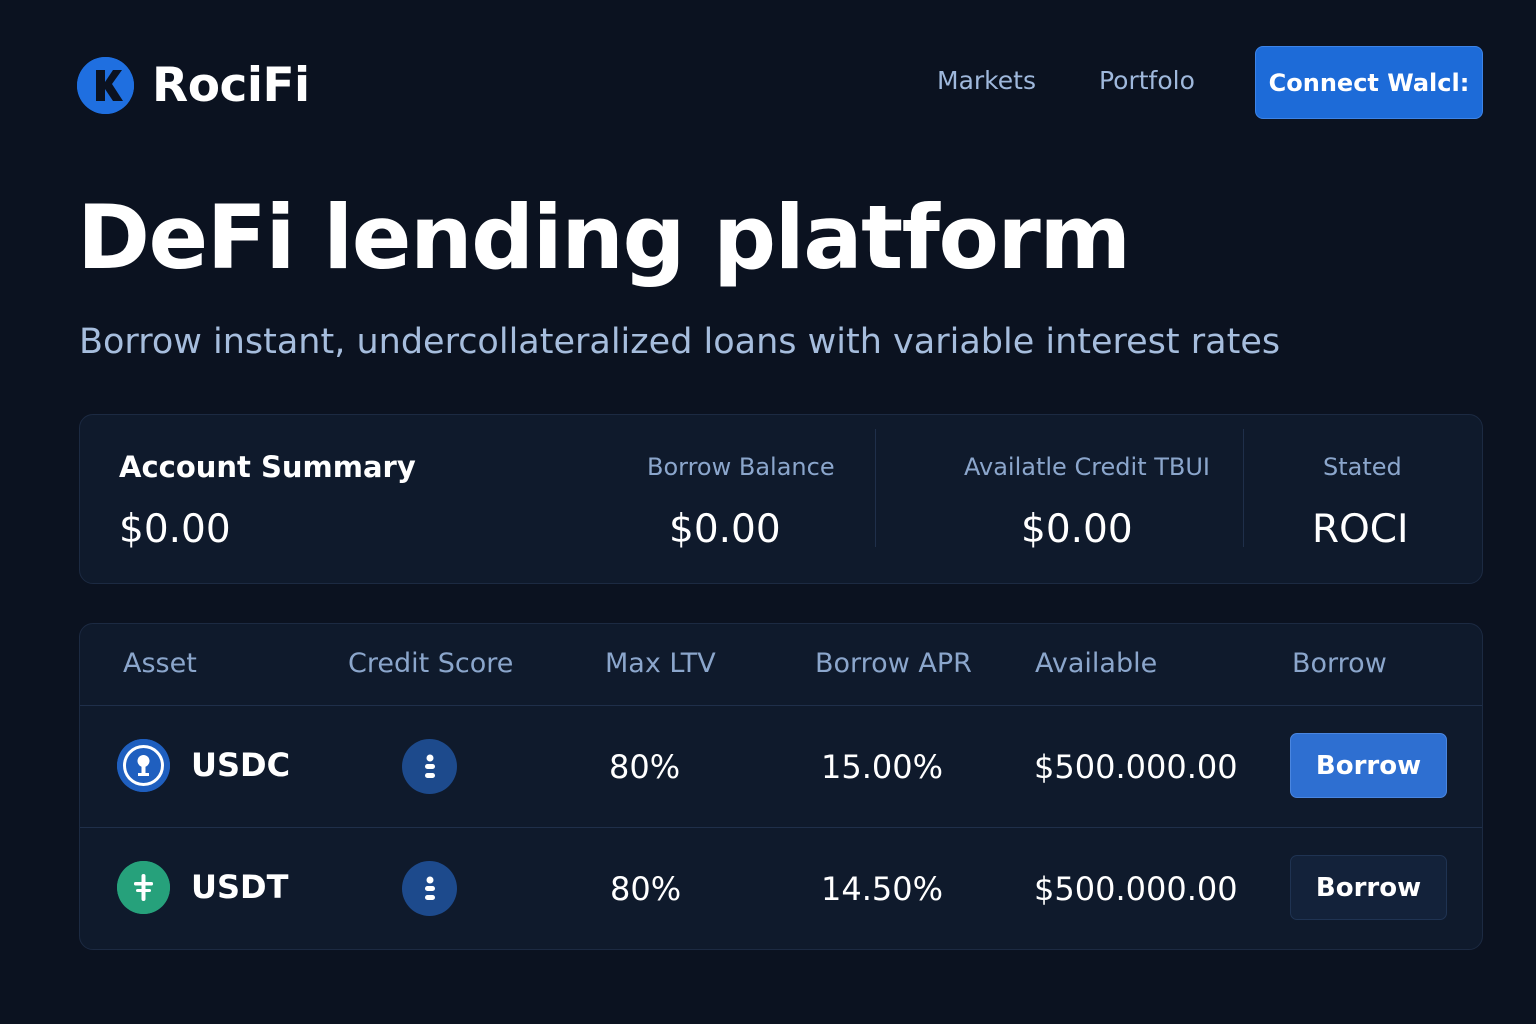 Image resolution: width=1536 pixels, height=1024 pixels. I want to click on account-summary-title: Account Summary, so click(267, 467).